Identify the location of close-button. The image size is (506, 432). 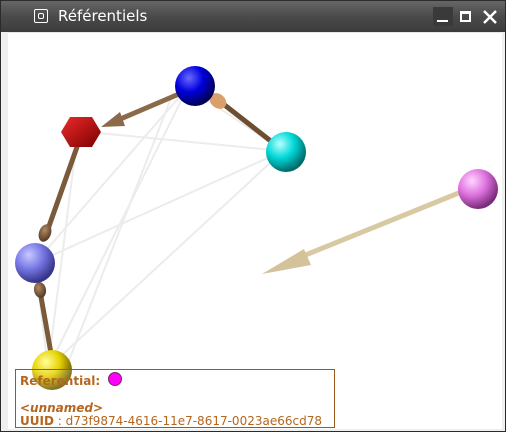
(490, 16).